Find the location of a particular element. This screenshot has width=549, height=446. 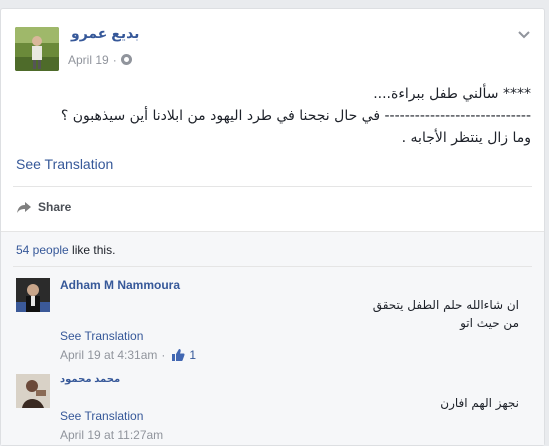

author-avatar is located at coordinates (37, 49).